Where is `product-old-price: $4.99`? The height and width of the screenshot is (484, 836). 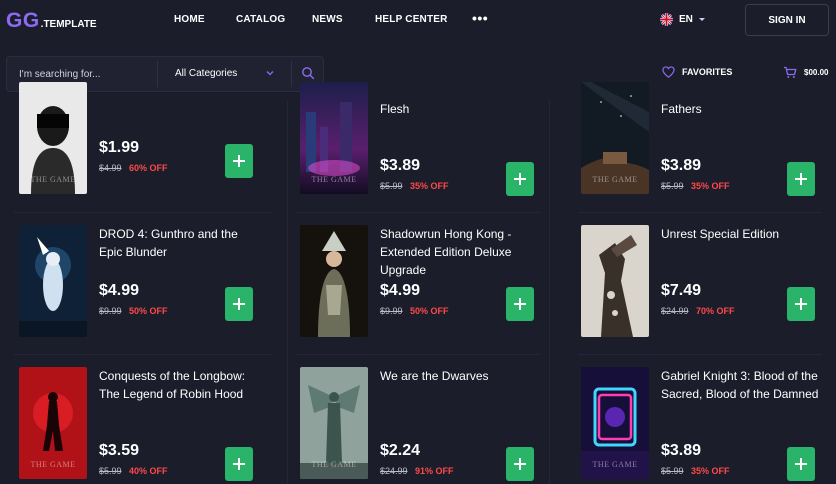 product-old-price: $4.99 is located at coordinates (110, 168).